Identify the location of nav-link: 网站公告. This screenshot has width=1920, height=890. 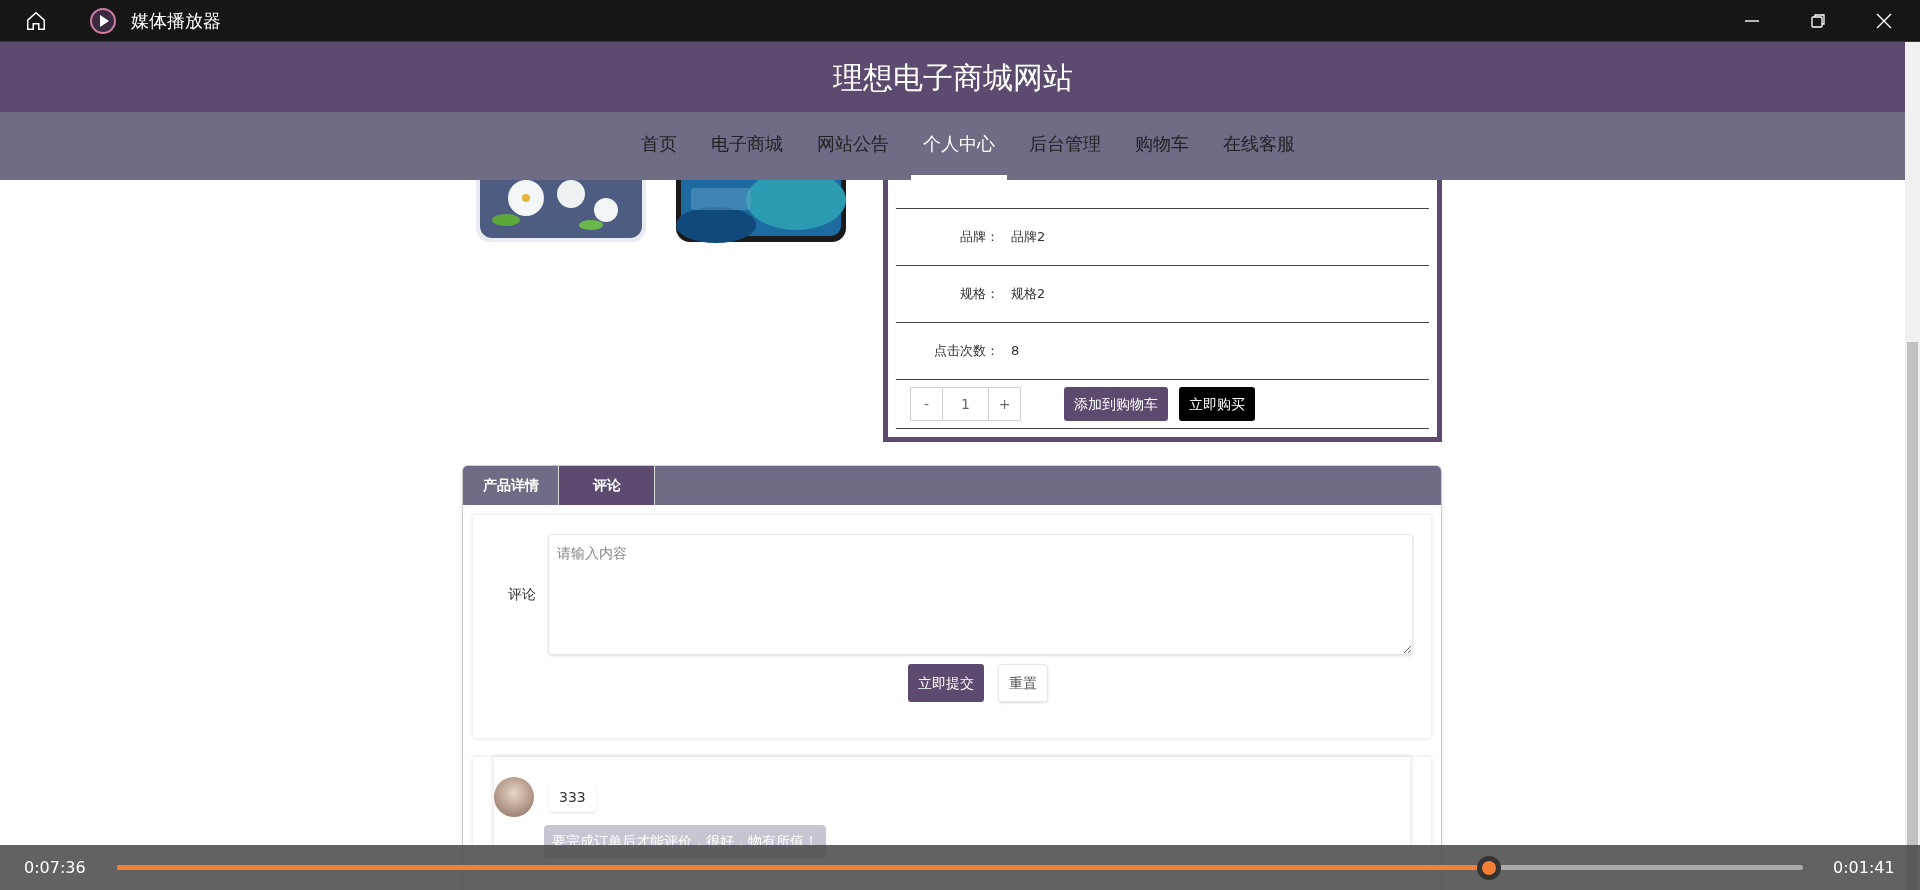
(852, 146).